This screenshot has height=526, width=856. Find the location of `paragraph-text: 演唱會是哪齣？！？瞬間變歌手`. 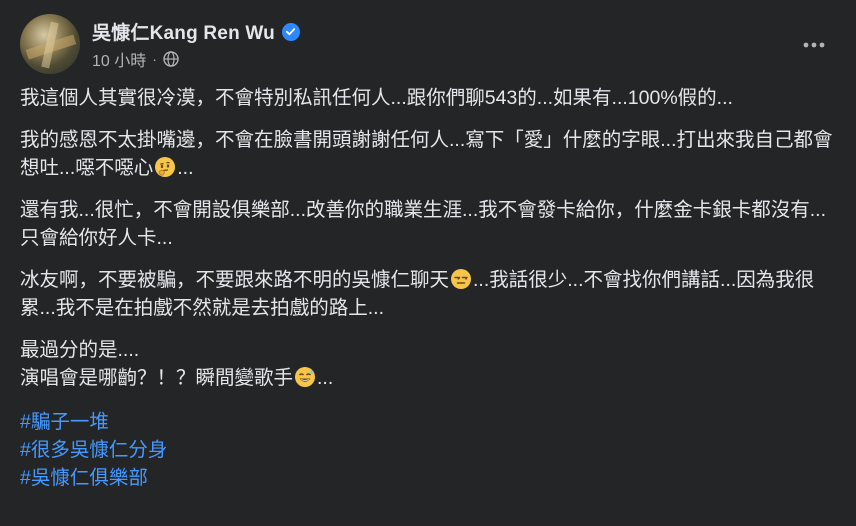

paragraph-text: 演唱會是哪齣？！？瞬間變歌手 is located at coordinates (157, 378).